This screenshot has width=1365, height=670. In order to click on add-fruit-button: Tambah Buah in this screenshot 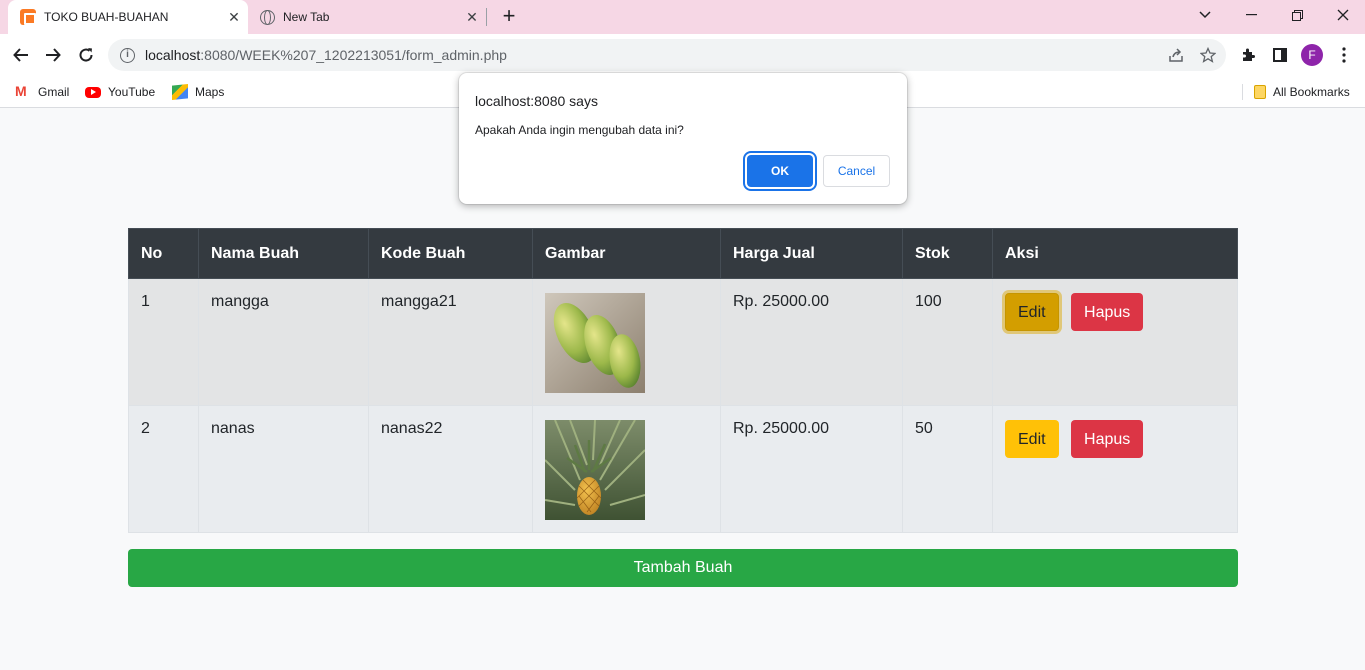, I will do `click(683, 568)`.